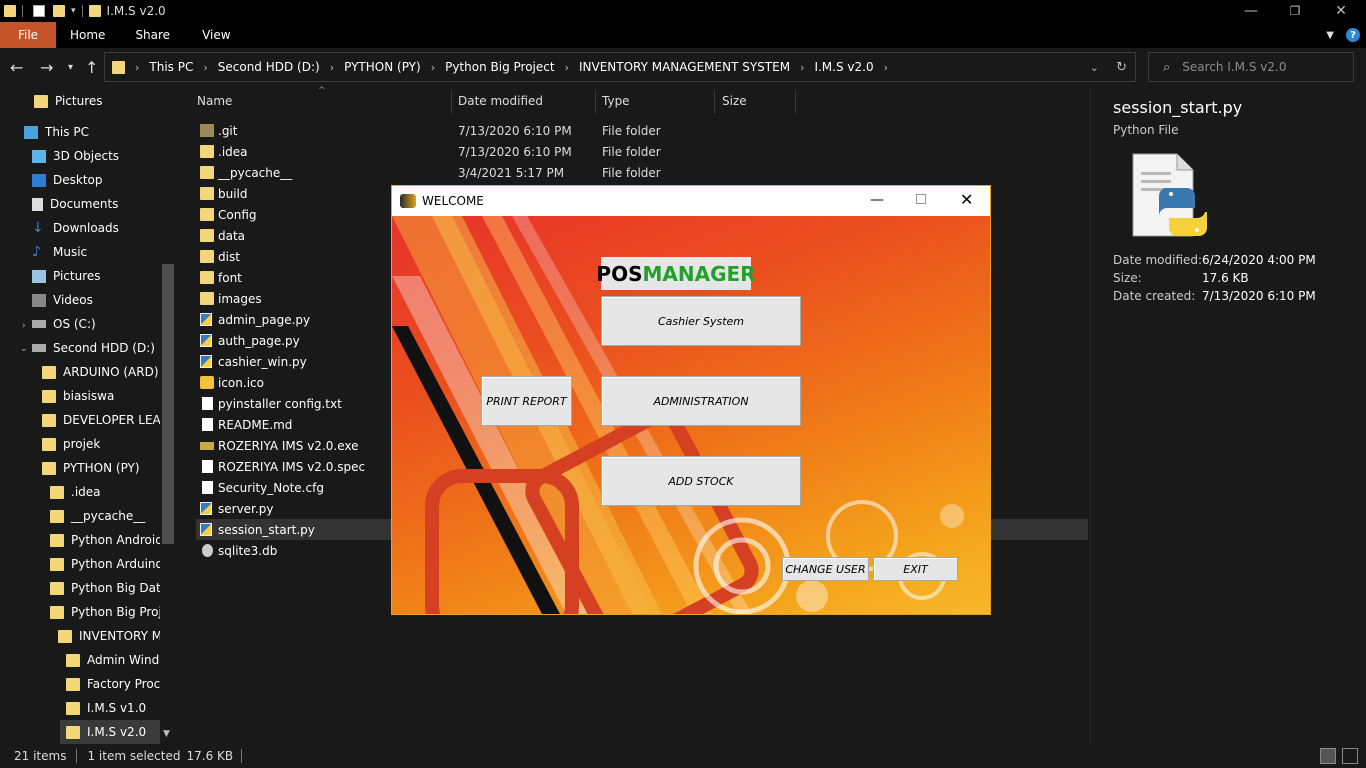 The image size is (1366, 768). I want to click on nav-item-music: ♪ Music, so click(59, 252).